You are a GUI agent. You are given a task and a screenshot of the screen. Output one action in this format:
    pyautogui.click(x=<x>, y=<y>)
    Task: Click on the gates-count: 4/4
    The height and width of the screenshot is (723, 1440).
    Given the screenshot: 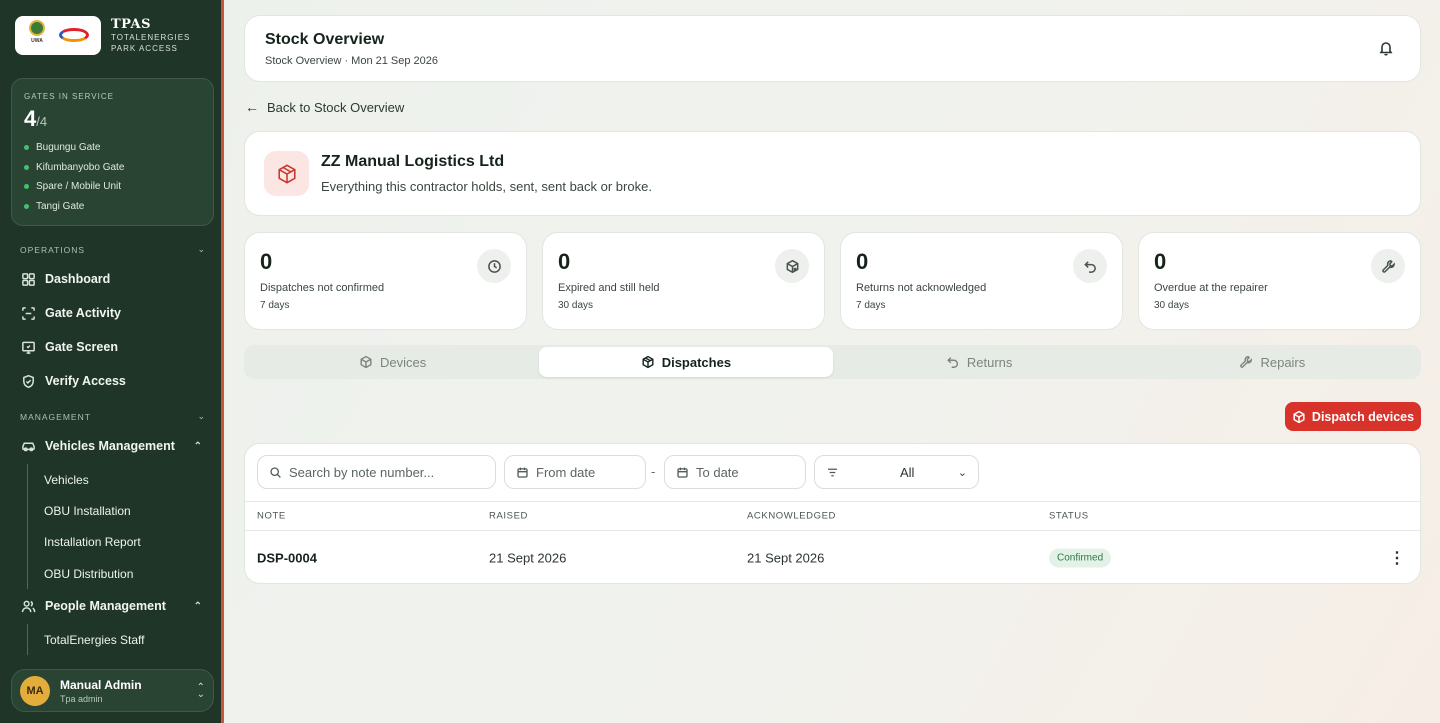 What is the action you would take?
    pyautogui.click(x=36, y=118)
    